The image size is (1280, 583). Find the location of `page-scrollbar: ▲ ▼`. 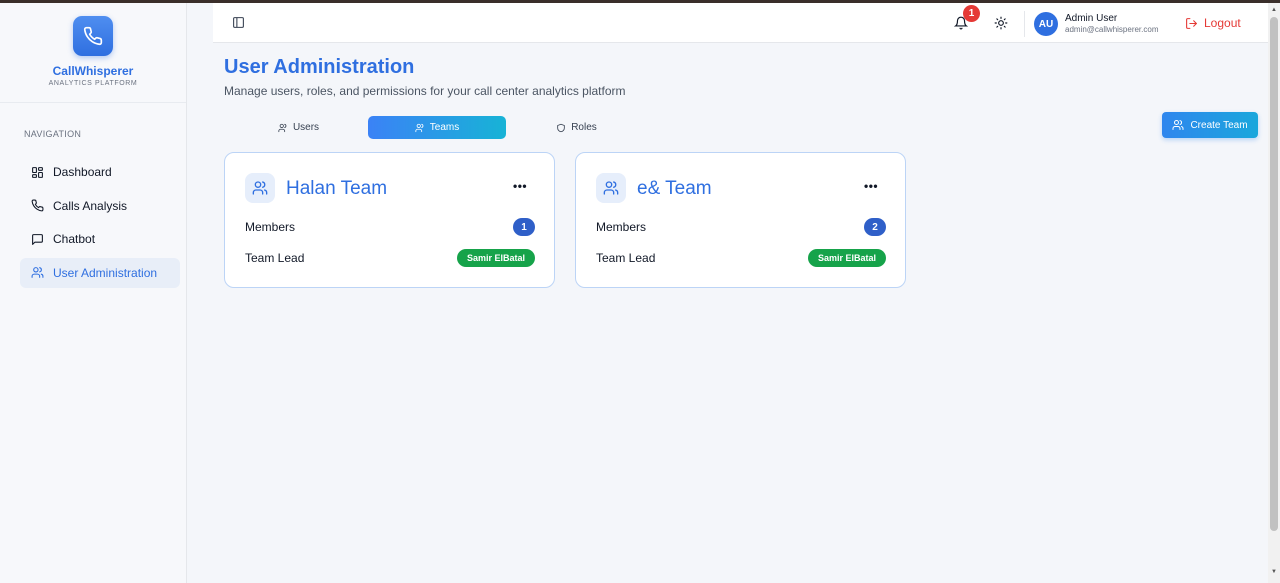

page-scrollbar: ▲ ▼ is located at coordinates (1274, 293).